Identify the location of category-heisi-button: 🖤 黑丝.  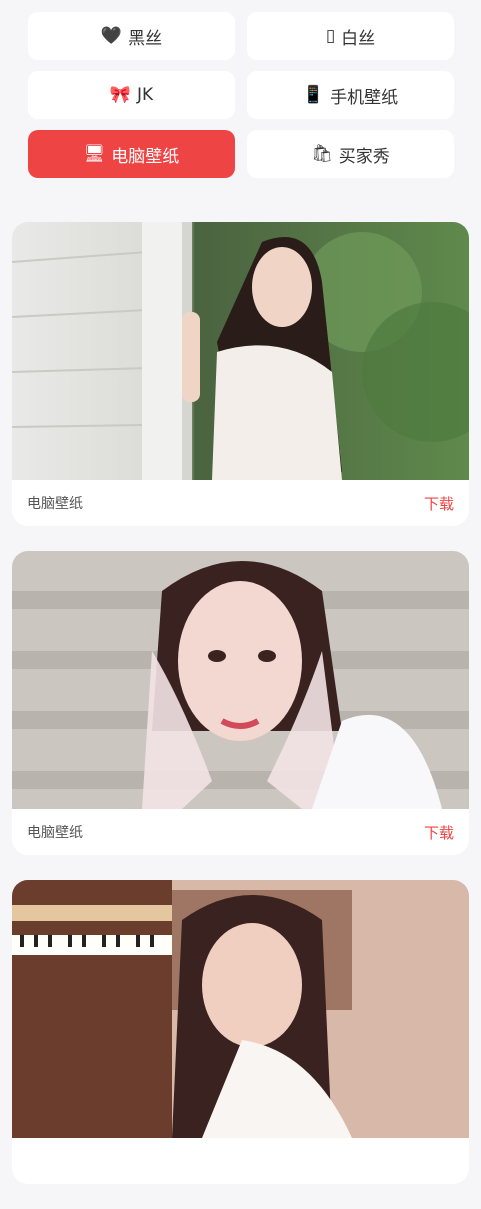
(131, 36).